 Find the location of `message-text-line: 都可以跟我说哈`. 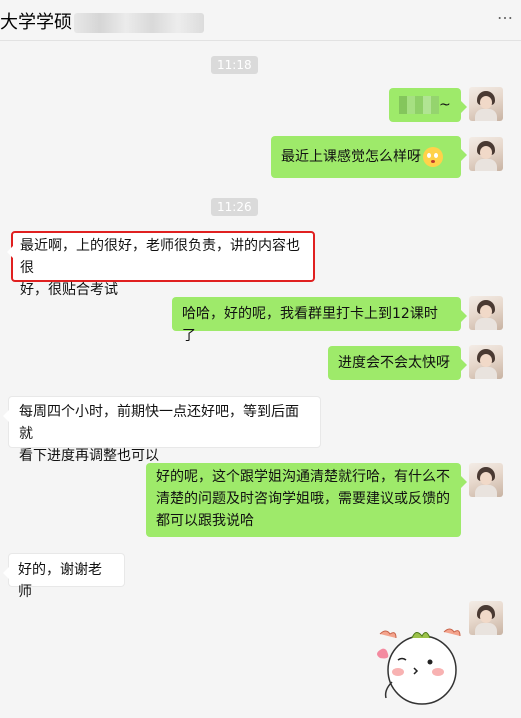

message-text-line: 都可以跟我说哈 is located at coordinates (205, 521).